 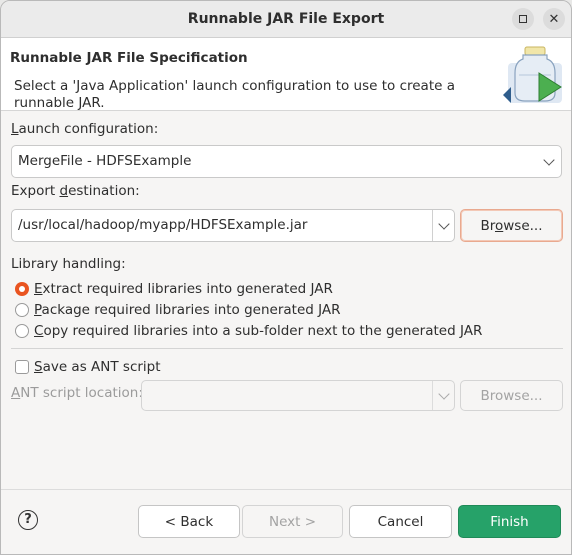 I want to click on close-button: ✕, so click(x=554, y=19).